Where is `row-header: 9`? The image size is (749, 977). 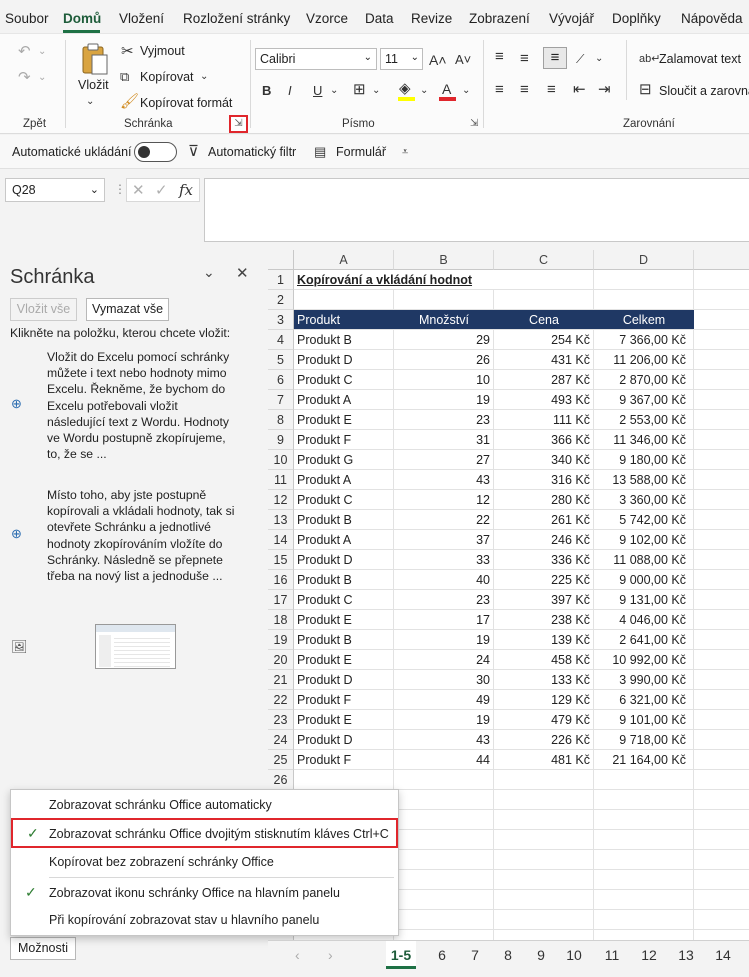
row-header: 9 is located at coordinates (281, 440).